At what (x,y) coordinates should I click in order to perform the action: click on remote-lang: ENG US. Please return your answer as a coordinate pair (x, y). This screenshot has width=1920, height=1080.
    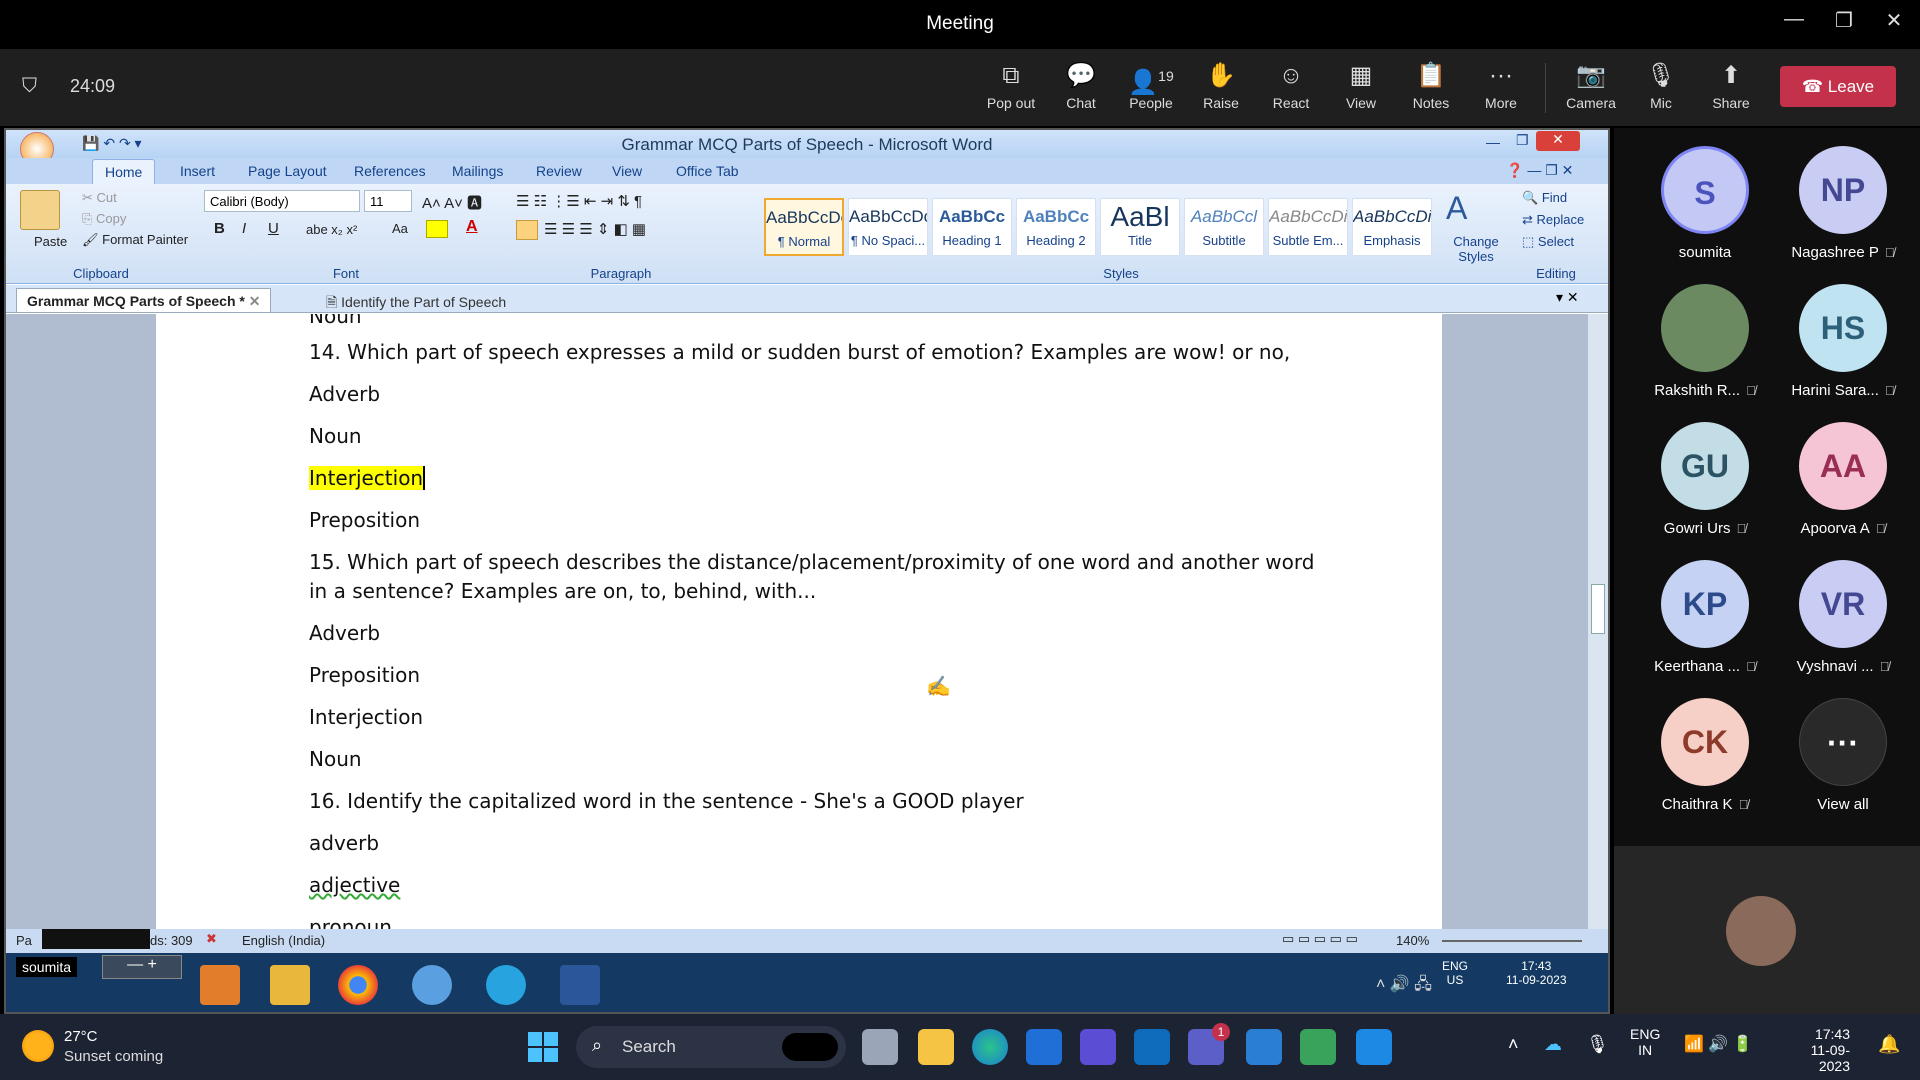
    Looking at the image, I should click on (1455, 973).